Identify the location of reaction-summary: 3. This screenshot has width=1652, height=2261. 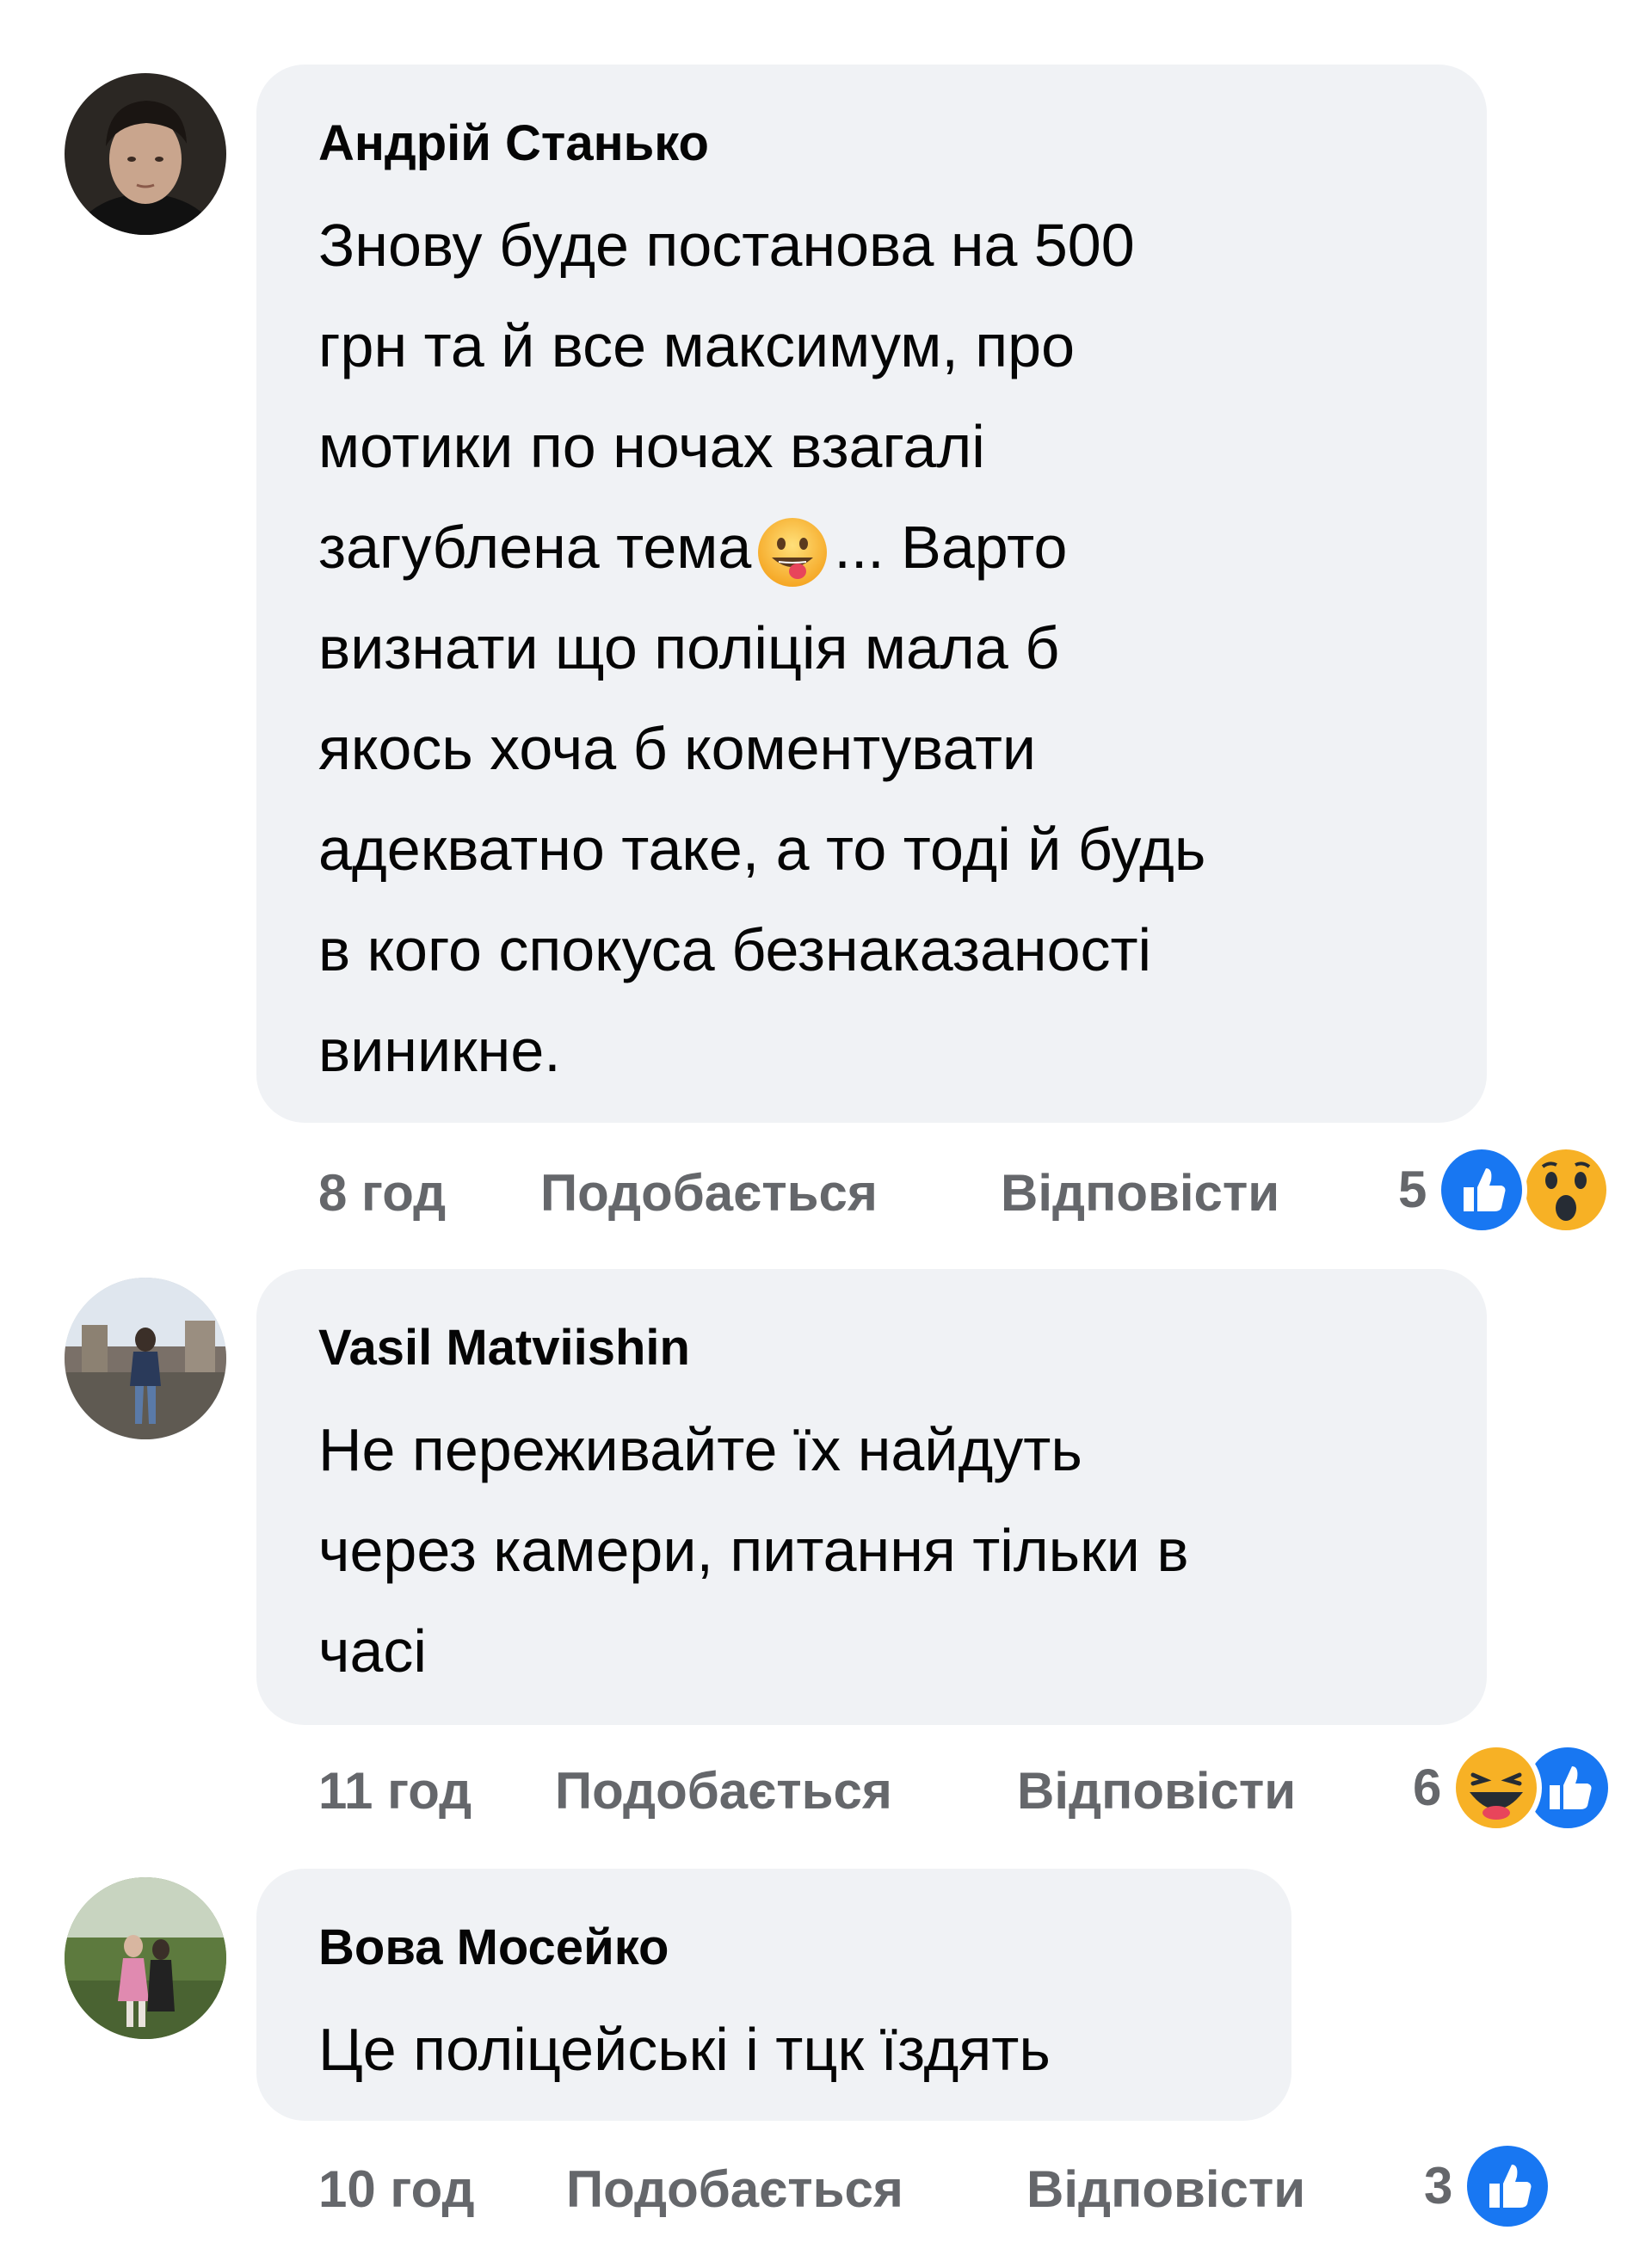
(1501, 2186).